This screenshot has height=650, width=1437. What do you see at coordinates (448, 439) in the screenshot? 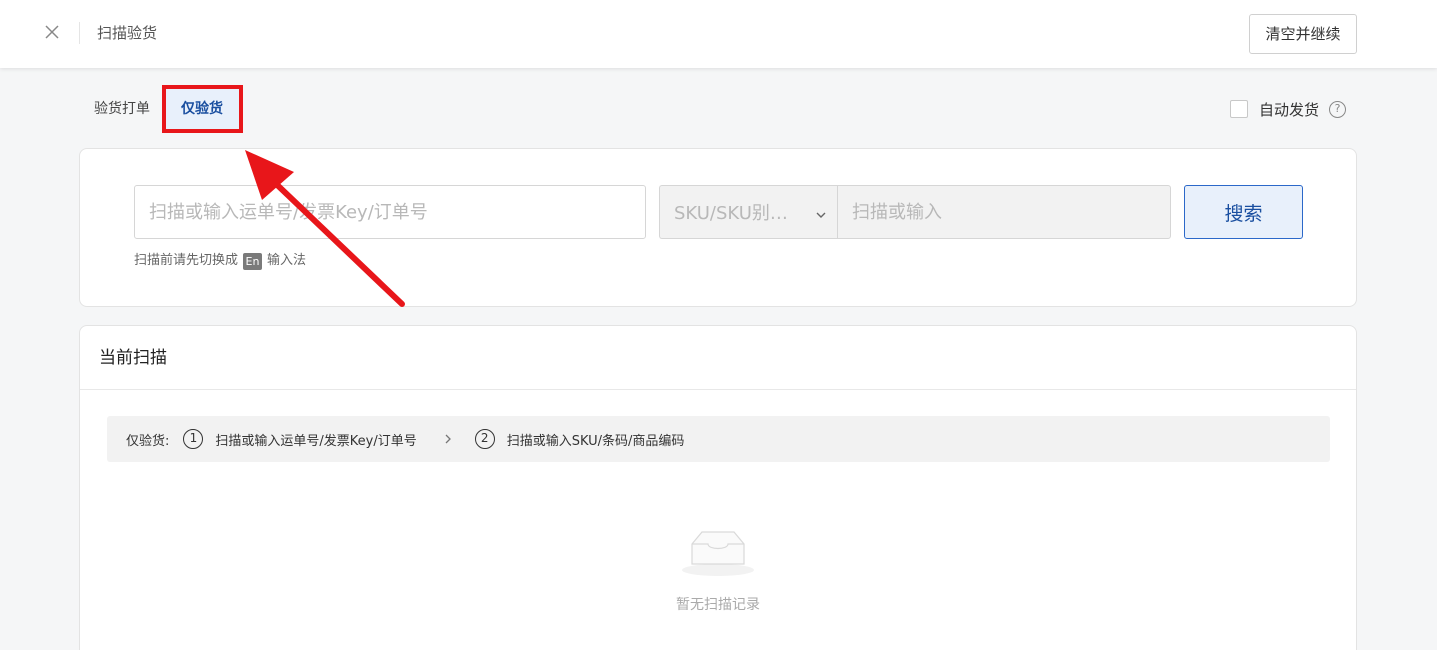
I see `chevron-right-icon` at bounding box center [448, 439].